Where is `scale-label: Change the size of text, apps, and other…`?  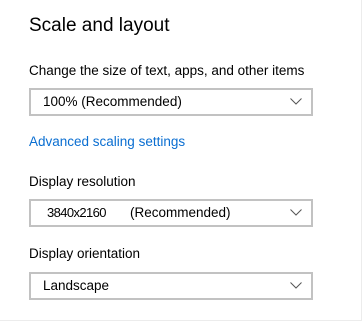
scale-label: Change the size of text, apps, and other… is located at coordinates (167, 70).